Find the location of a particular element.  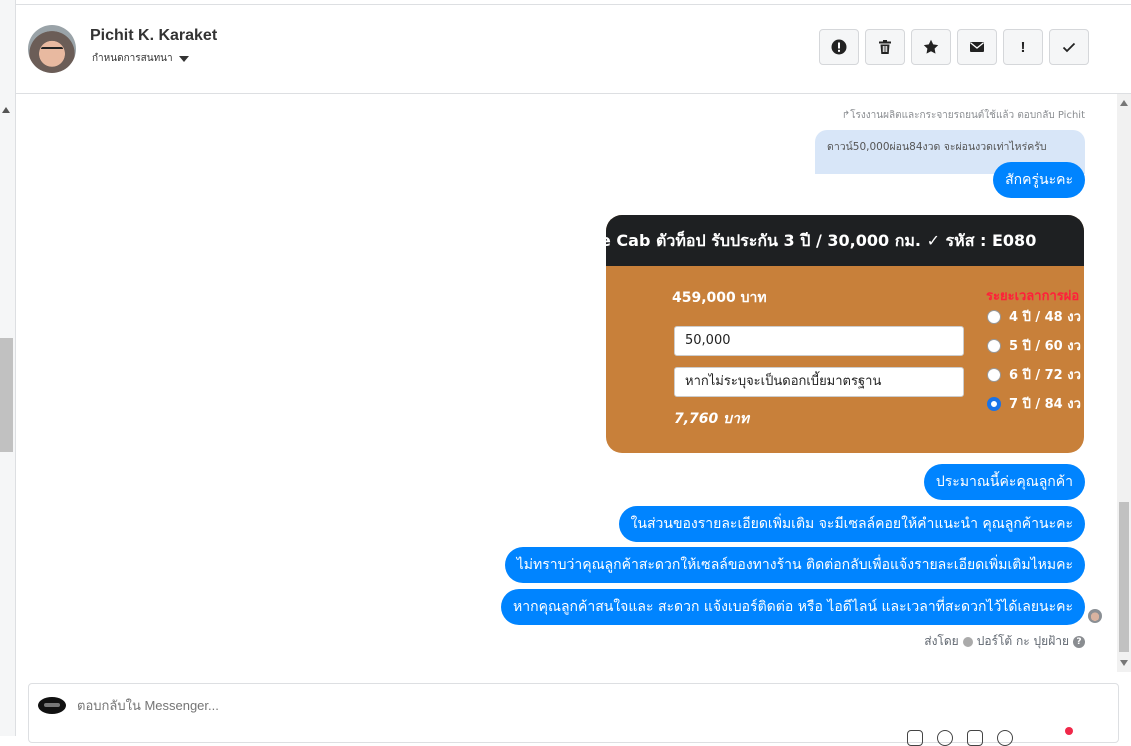

reply-composer is located at coordinates (573, 714).